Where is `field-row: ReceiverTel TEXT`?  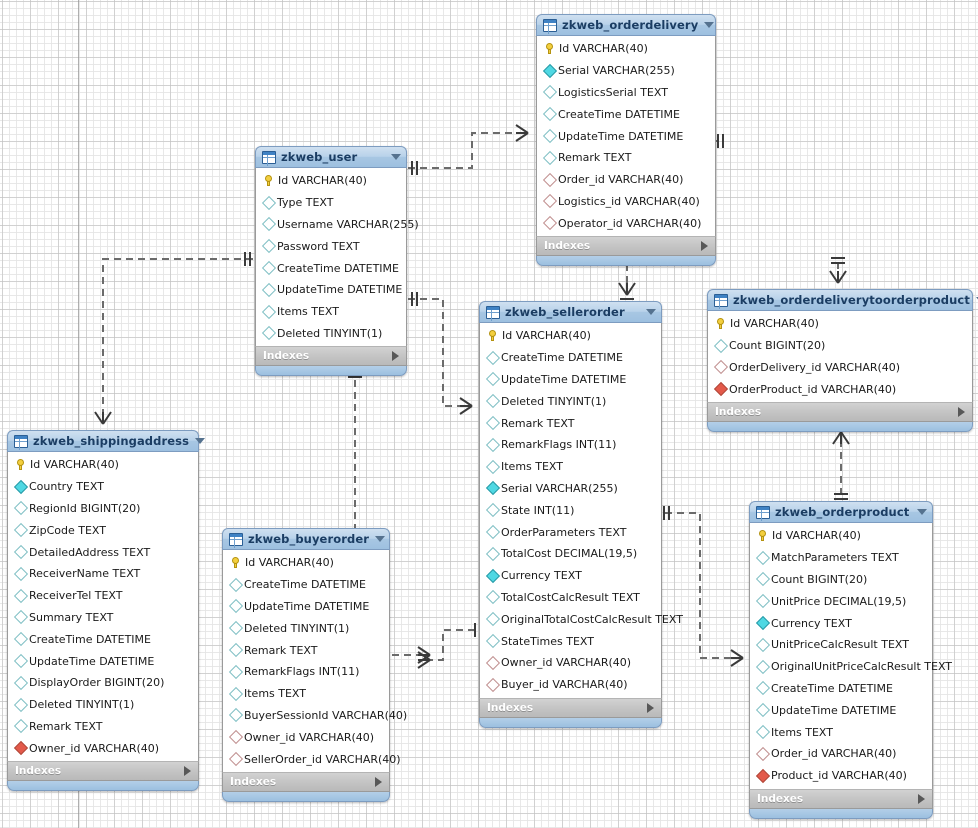
field-row: ReceiverTel TEXT is located at coordinates (103, 596).